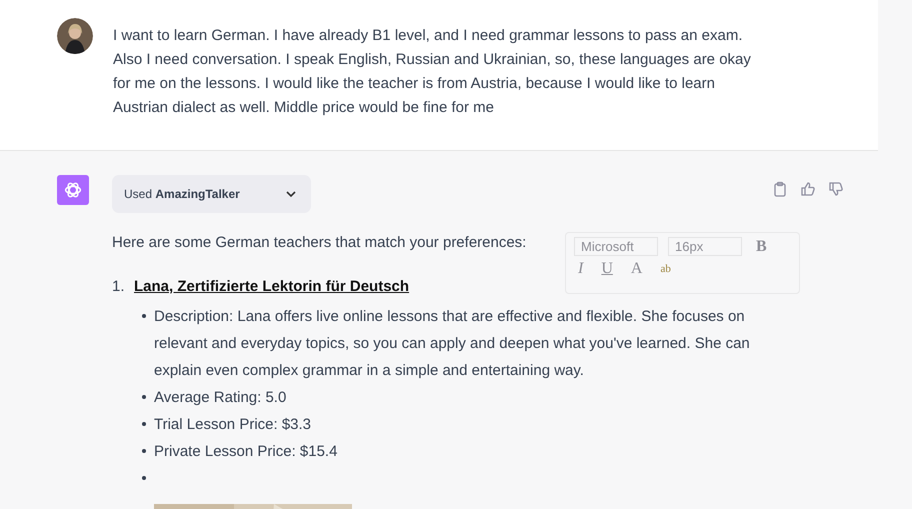 Image resolution: width=912 pixels, height=509 pixels. What do you see at coordinates (452, 344) in the screenshot?
I see `detail-text: Description: Lana offers live online lessons that are effective and flexible. She focuses on relevant and everyday topics, so you can apply and deepen what you've learned. She can explain even complex grammar in a simple and entertaining way.` at bounding box center [452, 344].